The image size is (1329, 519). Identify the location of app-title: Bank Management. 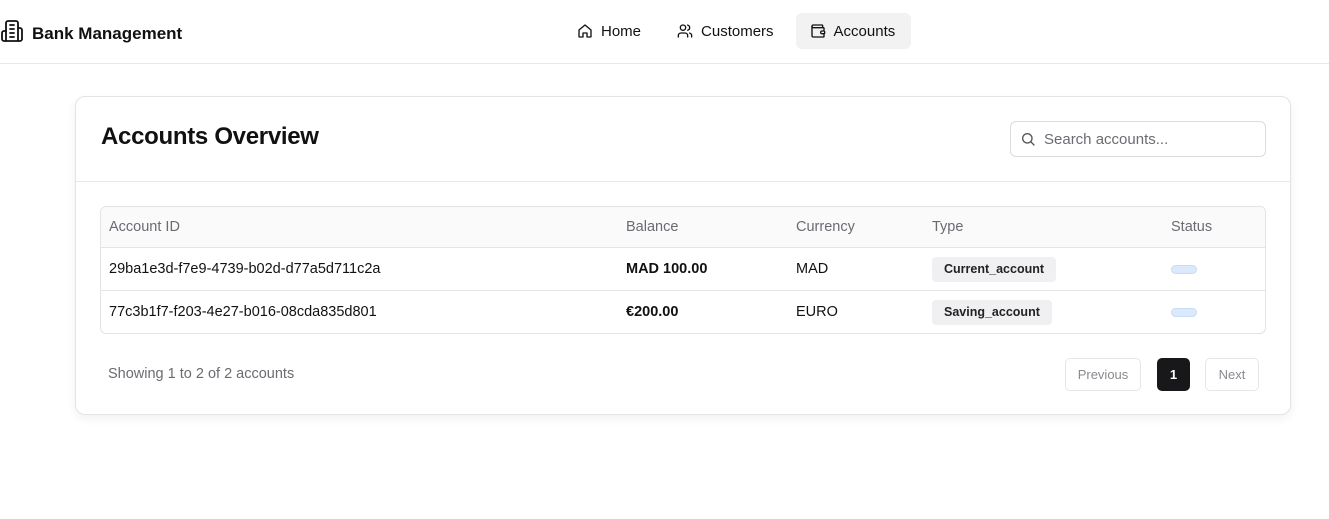
(107, 33).